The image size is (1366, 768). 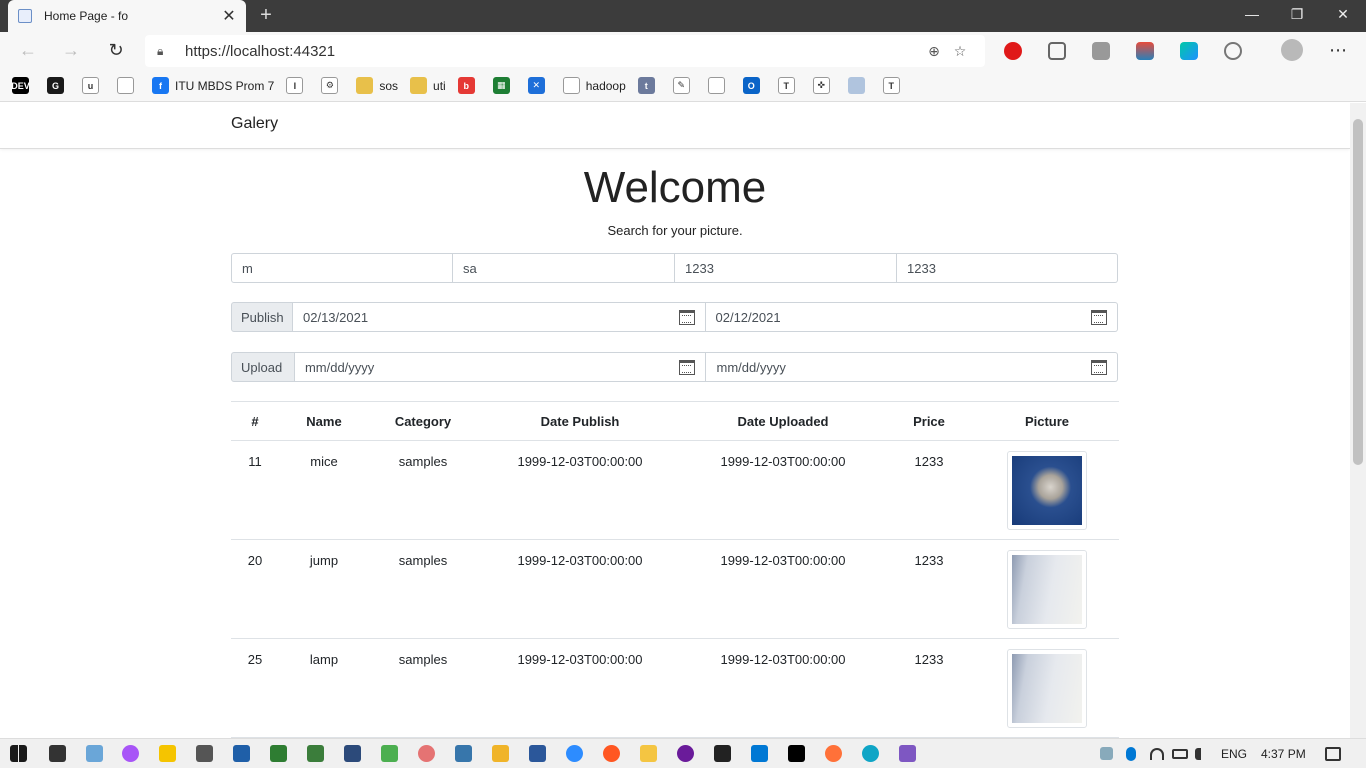 What do you see at coordinates (336, 317) in the screenshot?
I see `publish-from-value: 02/13/2021` at bounding box center [336, 317].